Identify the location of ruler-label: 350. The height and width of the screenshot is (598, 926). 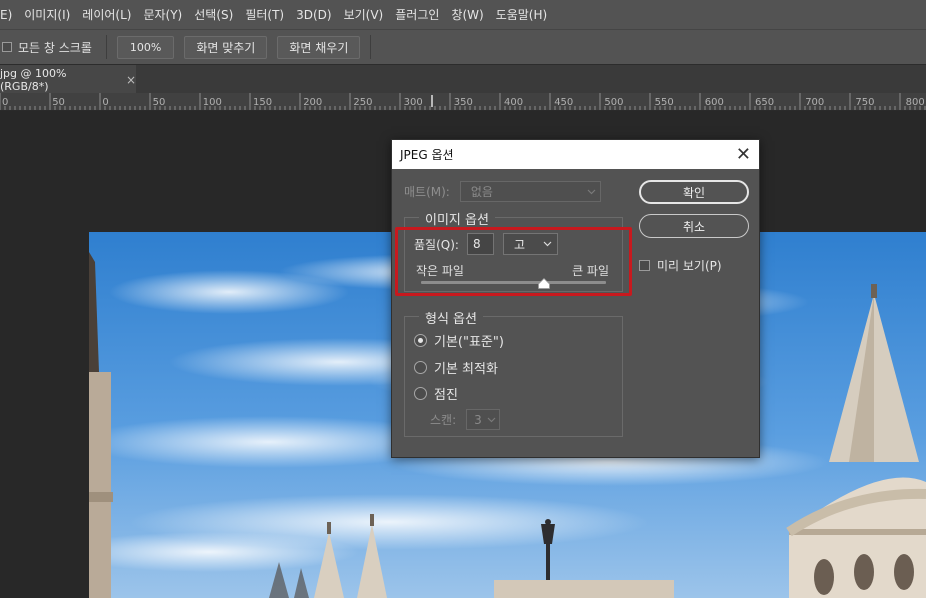
(463, 102).